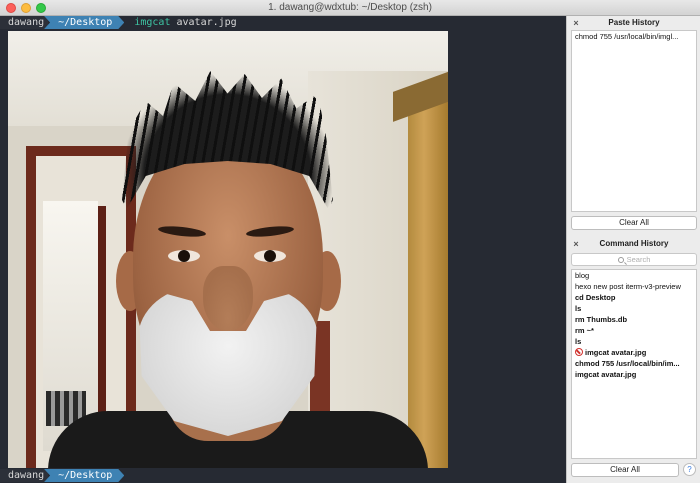 The height and width of the screenshot is (483, 700). I want to click on list-item-label: imgcat avatar.jpg, so click(616, 352).